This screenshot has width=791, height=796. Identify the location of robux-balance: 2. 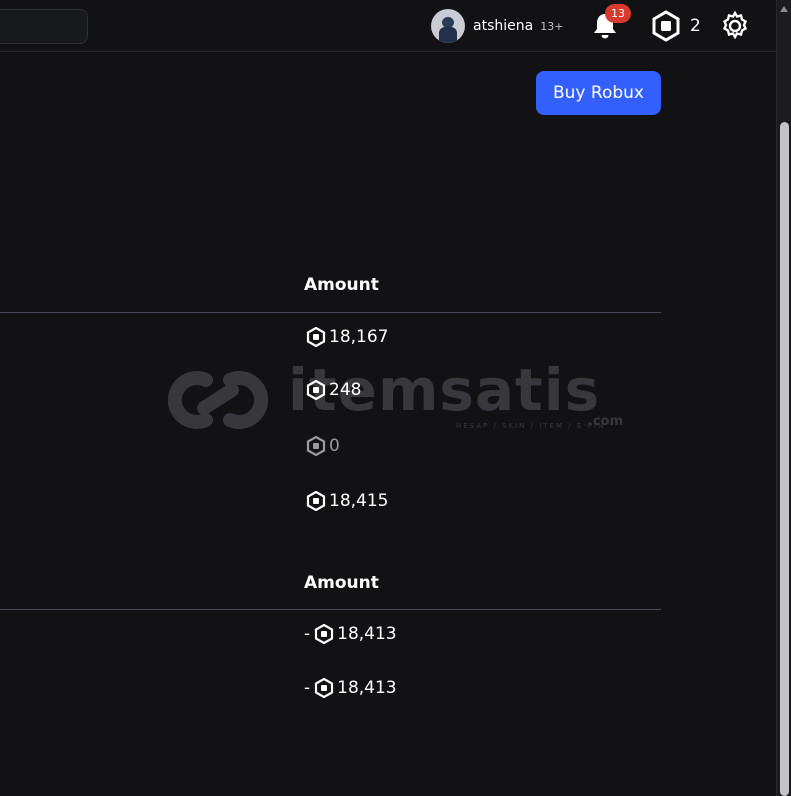
(695, 26).